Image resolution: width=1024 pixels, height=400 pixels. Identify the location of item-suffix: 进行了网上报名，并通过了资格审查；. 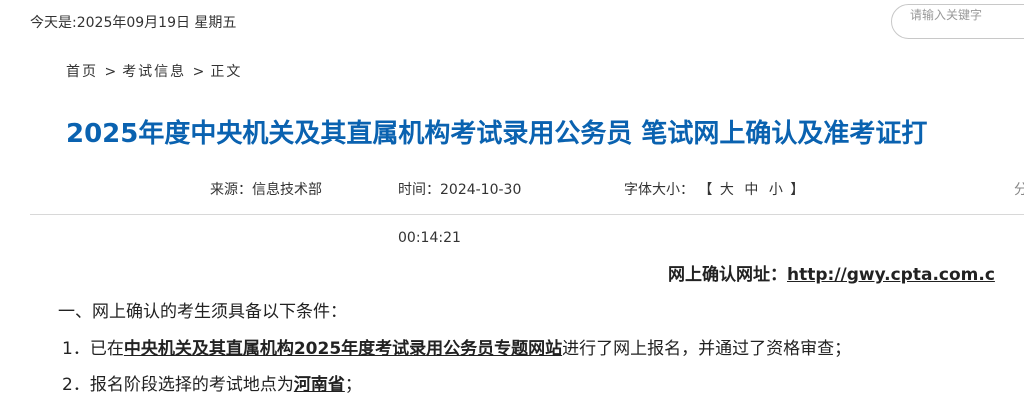
(707, 349).